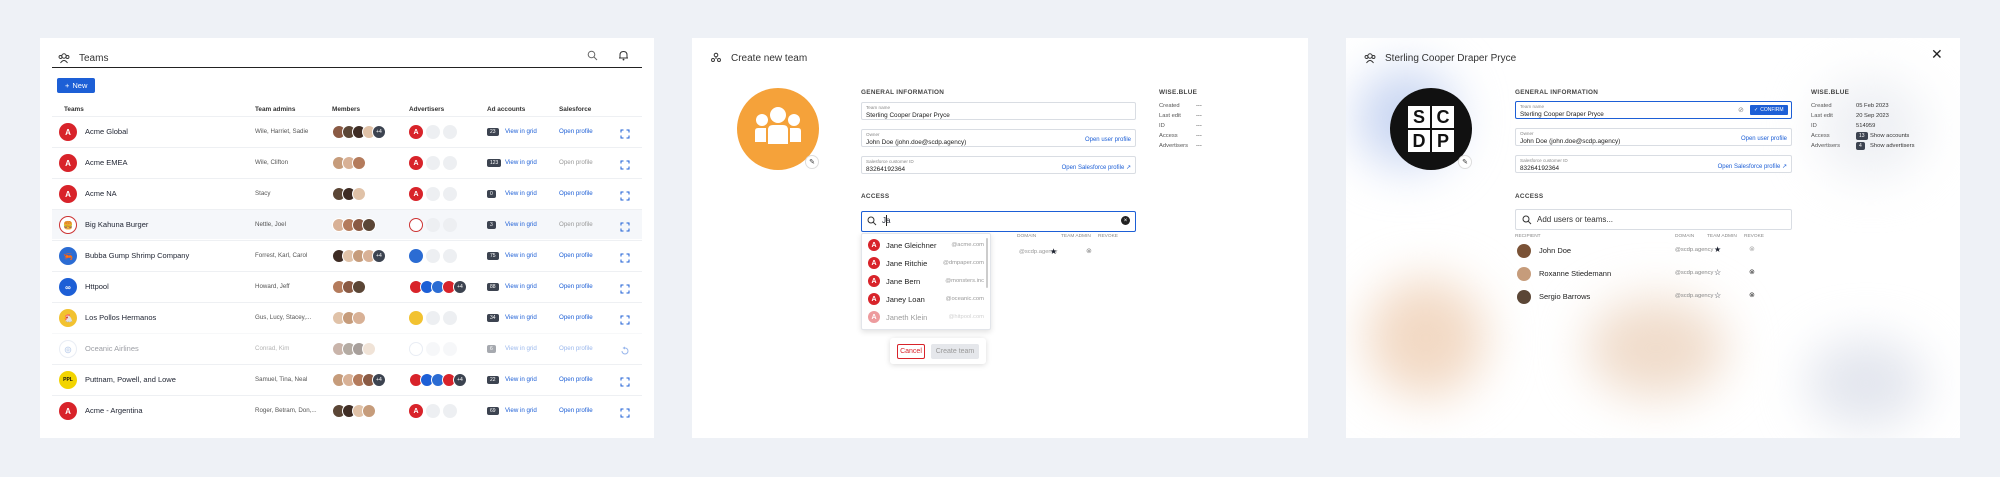 Image resolution: width=2000 pixels, height=477 pixels. Describe the element at coordinates (911, 351) in the screenshot. I see `cancel-button: Cancel` at that location.